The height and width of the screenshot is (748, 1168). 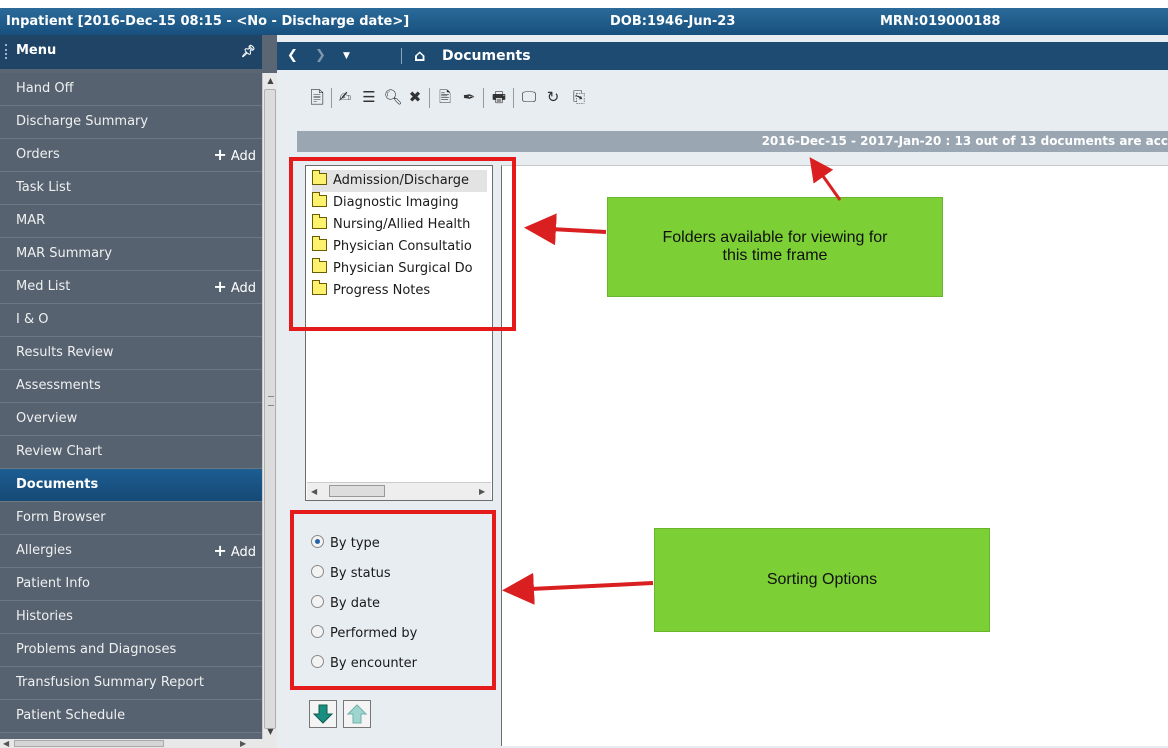 I want to click on arrow-to-sorting, so click(x=578, y=588).